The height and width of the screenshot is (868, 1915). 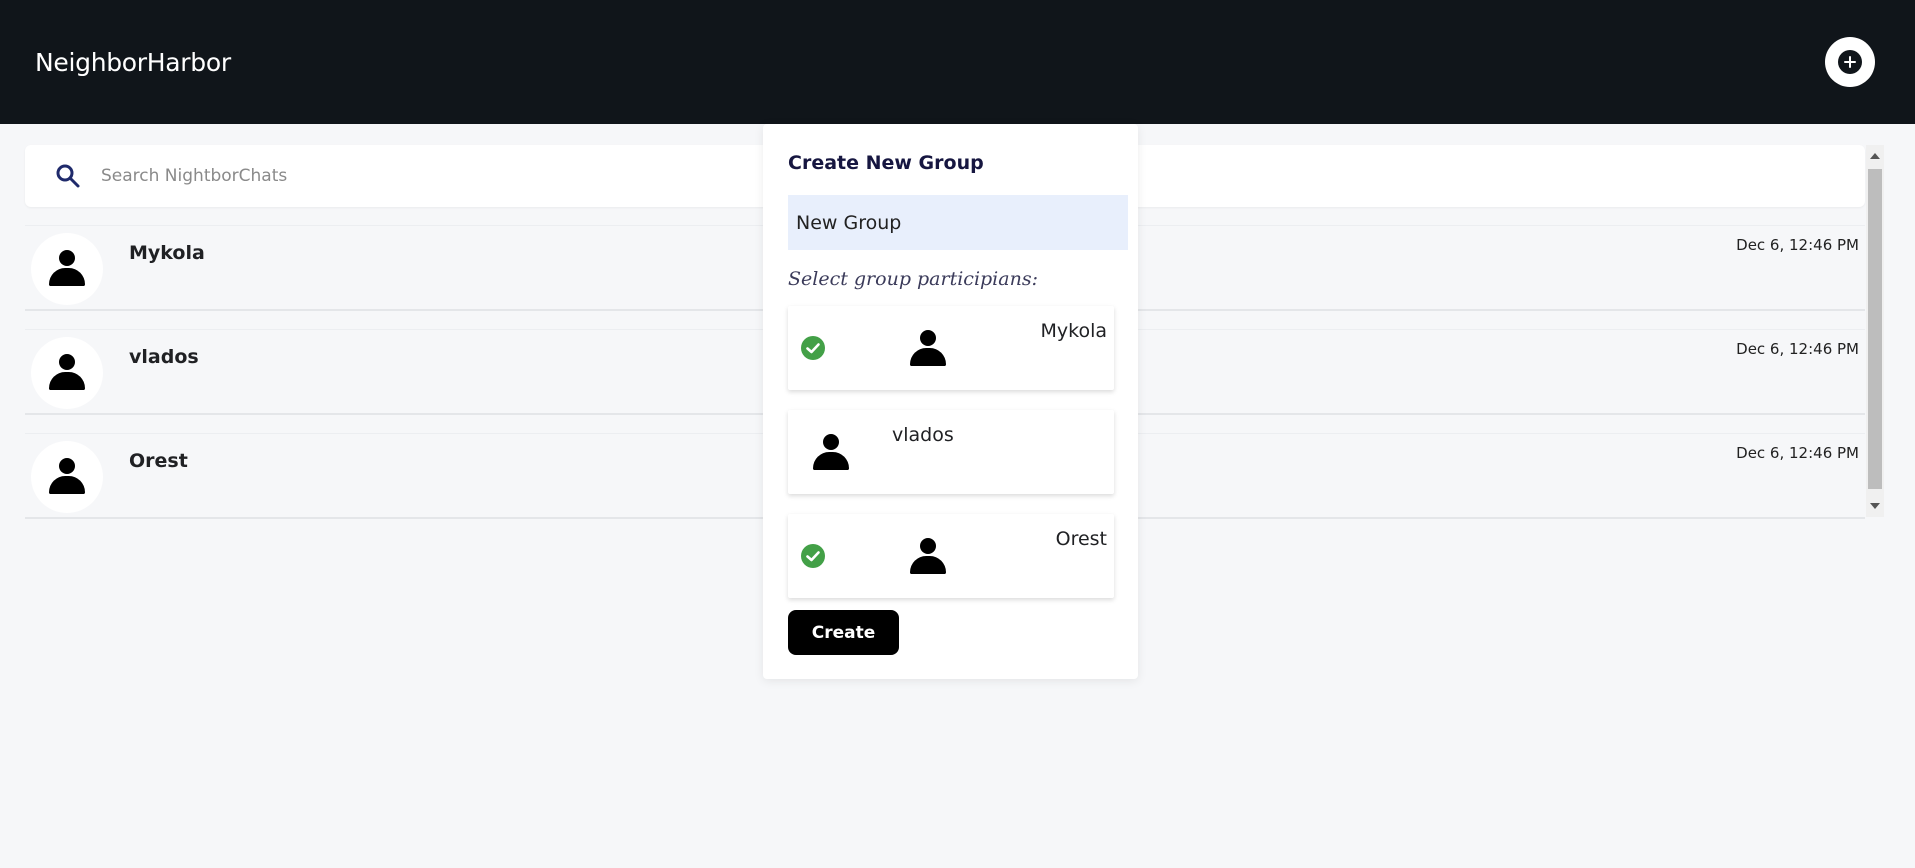 What do you see at coordinates (164, 357) in the screenshot?
I see `chat-name: vlados` at bounding box center [164, 357].